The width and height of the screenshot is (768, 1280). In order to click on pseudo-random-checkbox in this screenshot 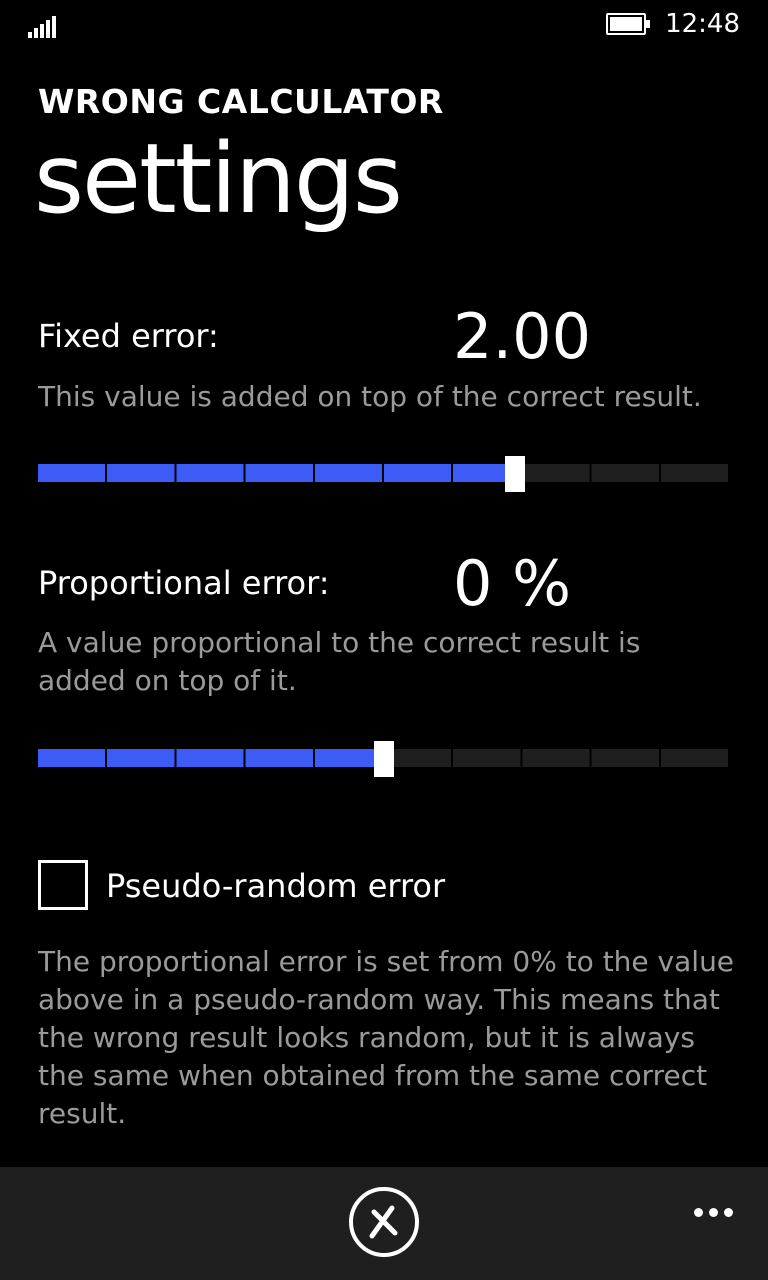, I will do `click(63, 885)`.